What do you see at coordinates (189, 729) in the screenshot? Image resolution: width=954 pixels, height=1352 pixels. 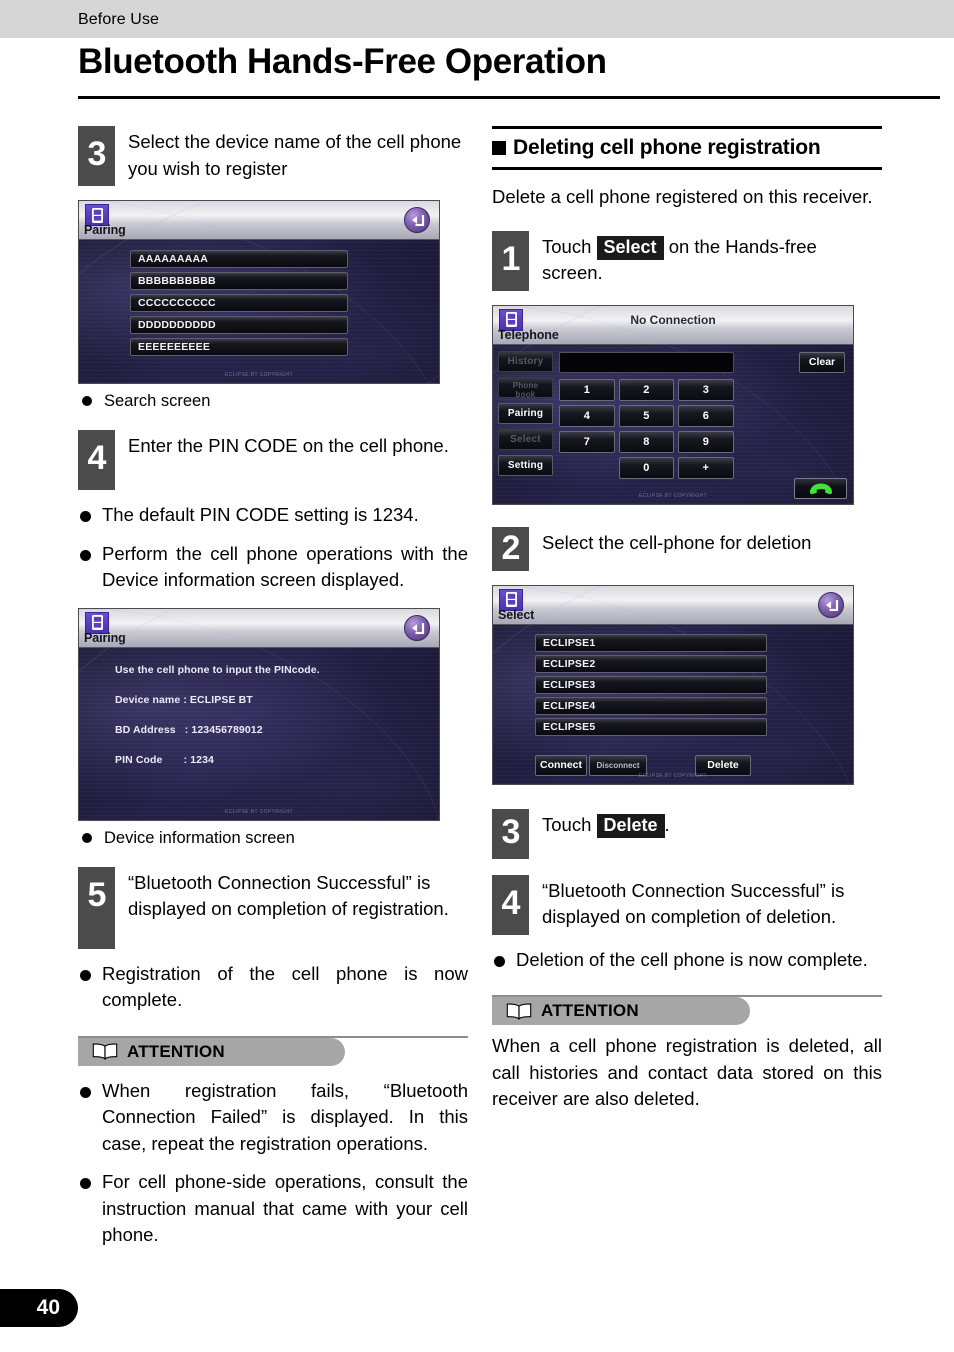 I see `devinfo-bd-address: BD Address : 123456789012` at bounding box center [189, 729].